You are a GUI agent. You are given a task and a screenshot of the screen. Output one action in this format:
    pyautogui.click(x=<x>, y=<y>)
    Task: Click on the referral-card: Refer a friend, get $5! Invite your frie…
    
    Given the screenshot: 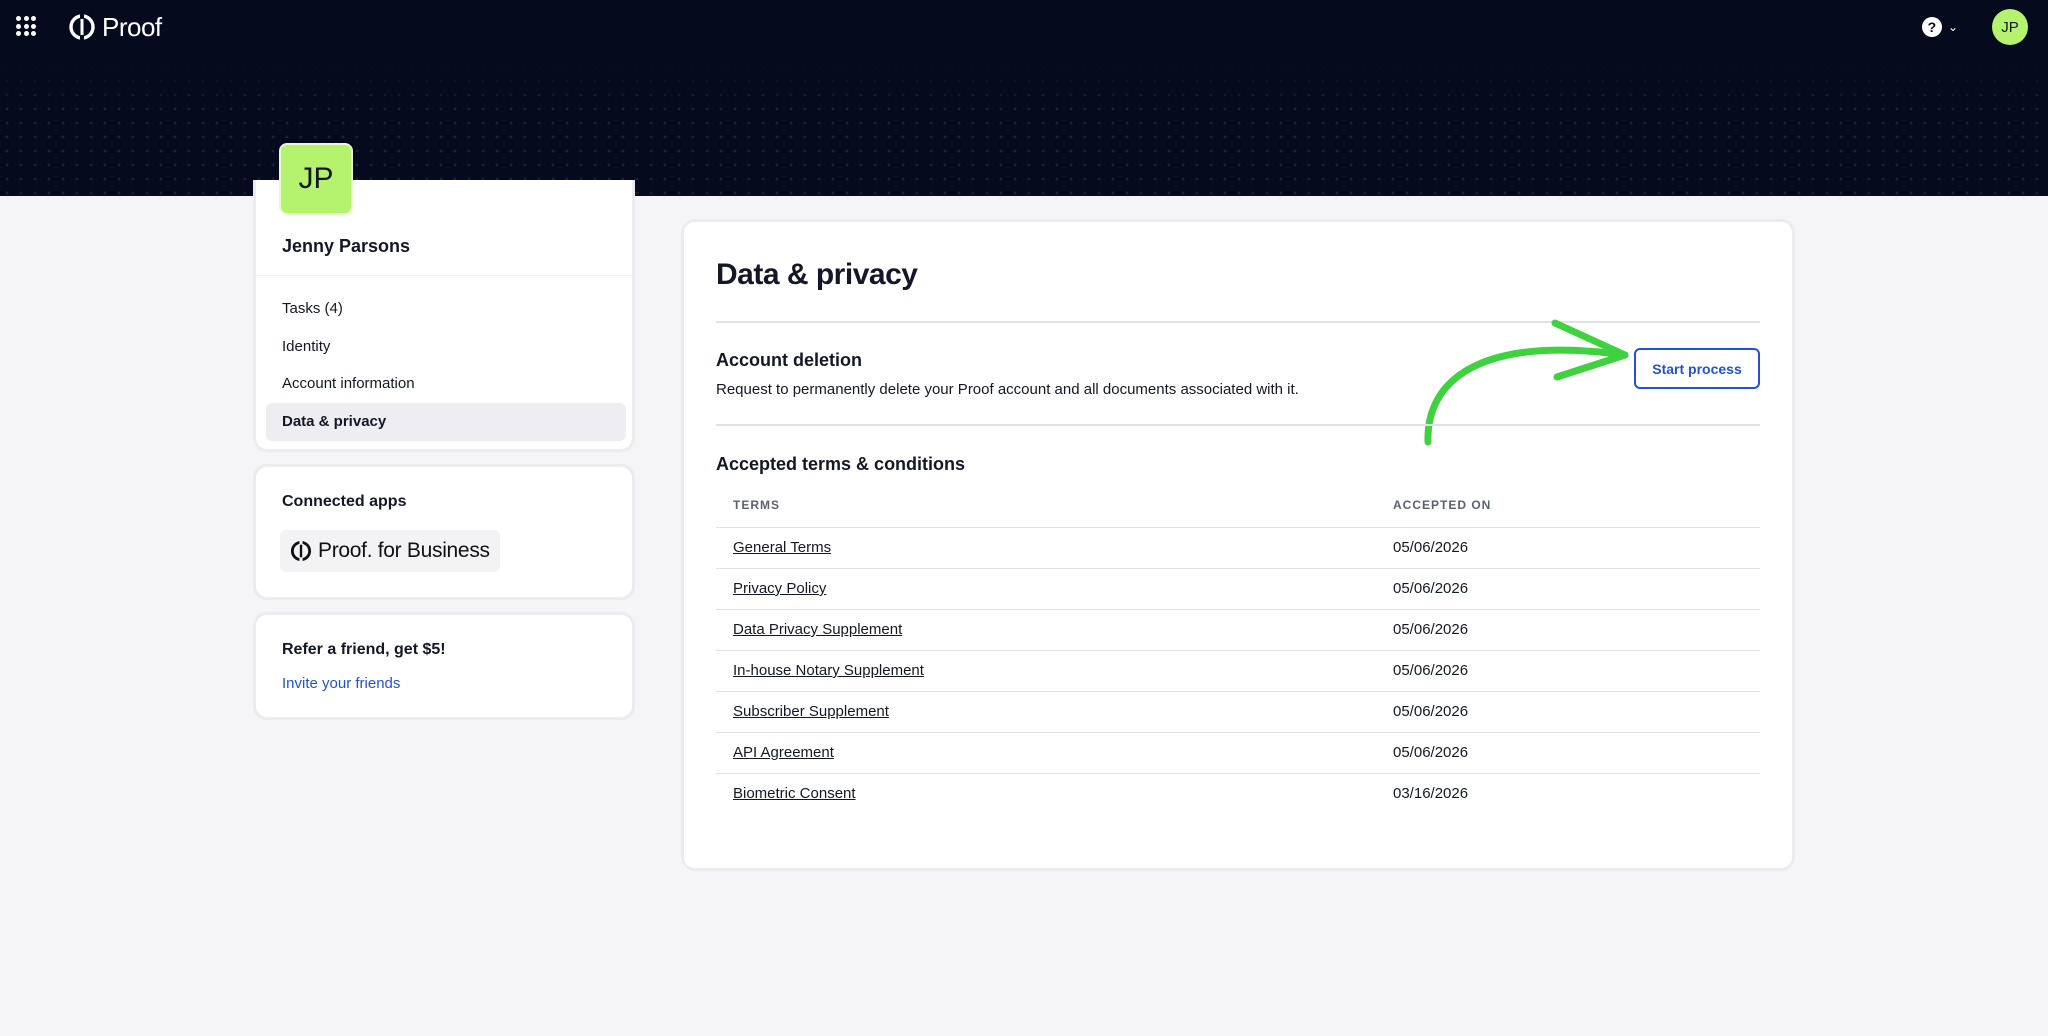 What is the action you would take?
    pyautogui.click(x=444, y=666)
    